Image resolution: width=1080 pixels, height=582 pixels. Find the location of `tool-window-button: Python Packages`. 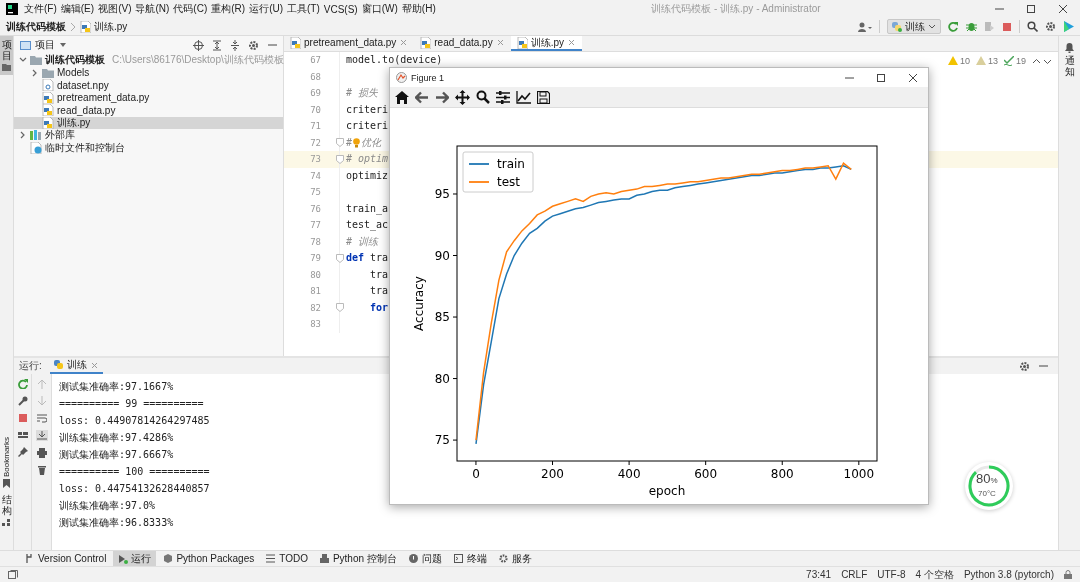

tool-window-button: Python Packages is located at coordinates (209, 558).